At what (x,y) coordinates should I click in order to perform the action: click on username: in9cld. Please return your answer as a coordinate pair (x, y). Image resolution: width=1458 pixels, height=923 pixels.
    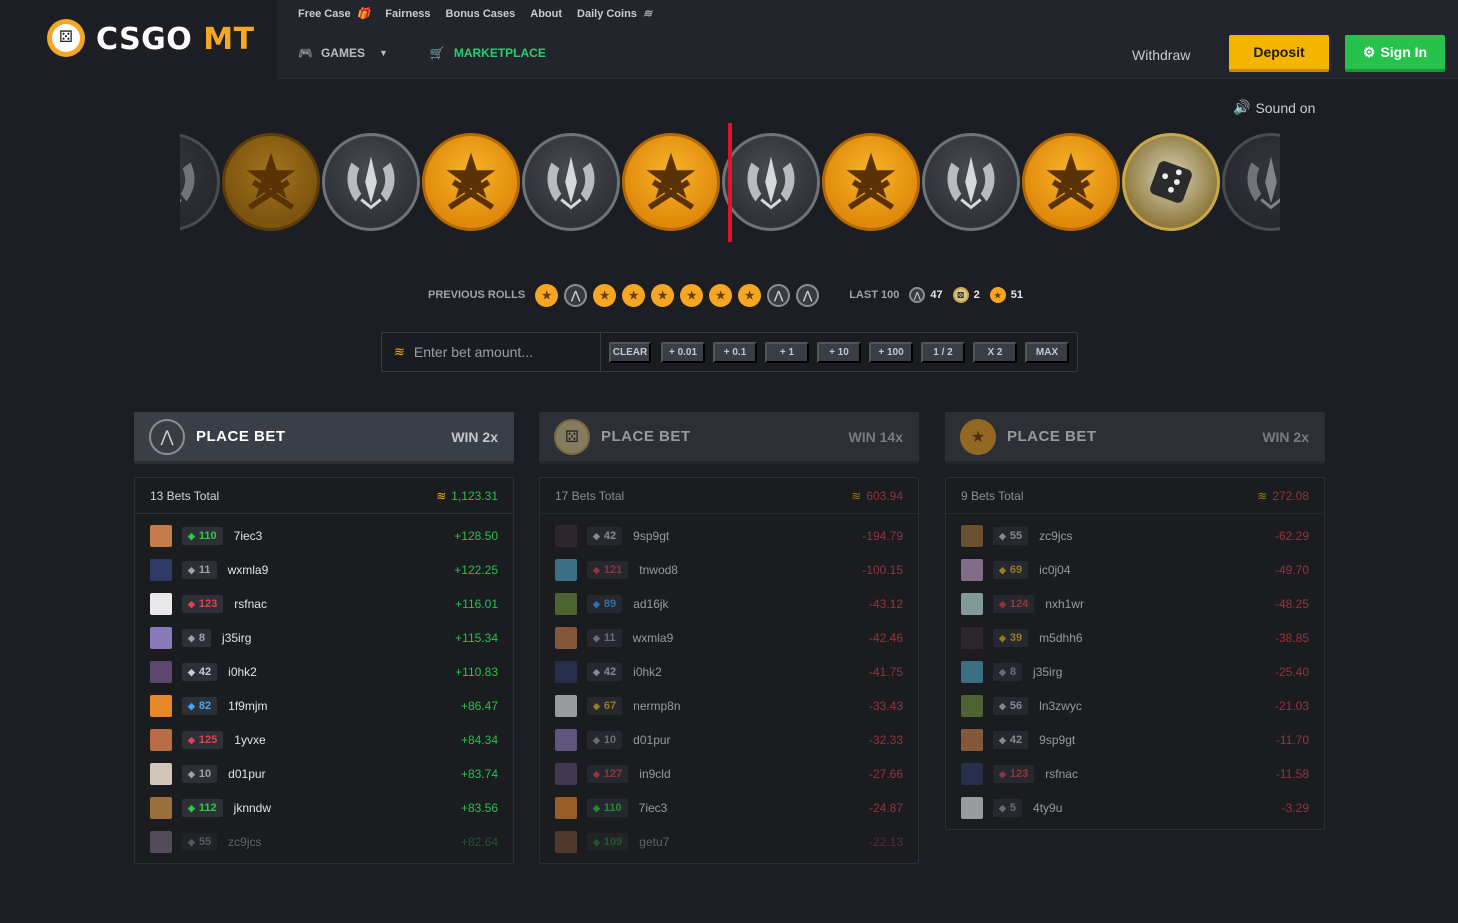
    Looking at the image, I should click on (655, 774).